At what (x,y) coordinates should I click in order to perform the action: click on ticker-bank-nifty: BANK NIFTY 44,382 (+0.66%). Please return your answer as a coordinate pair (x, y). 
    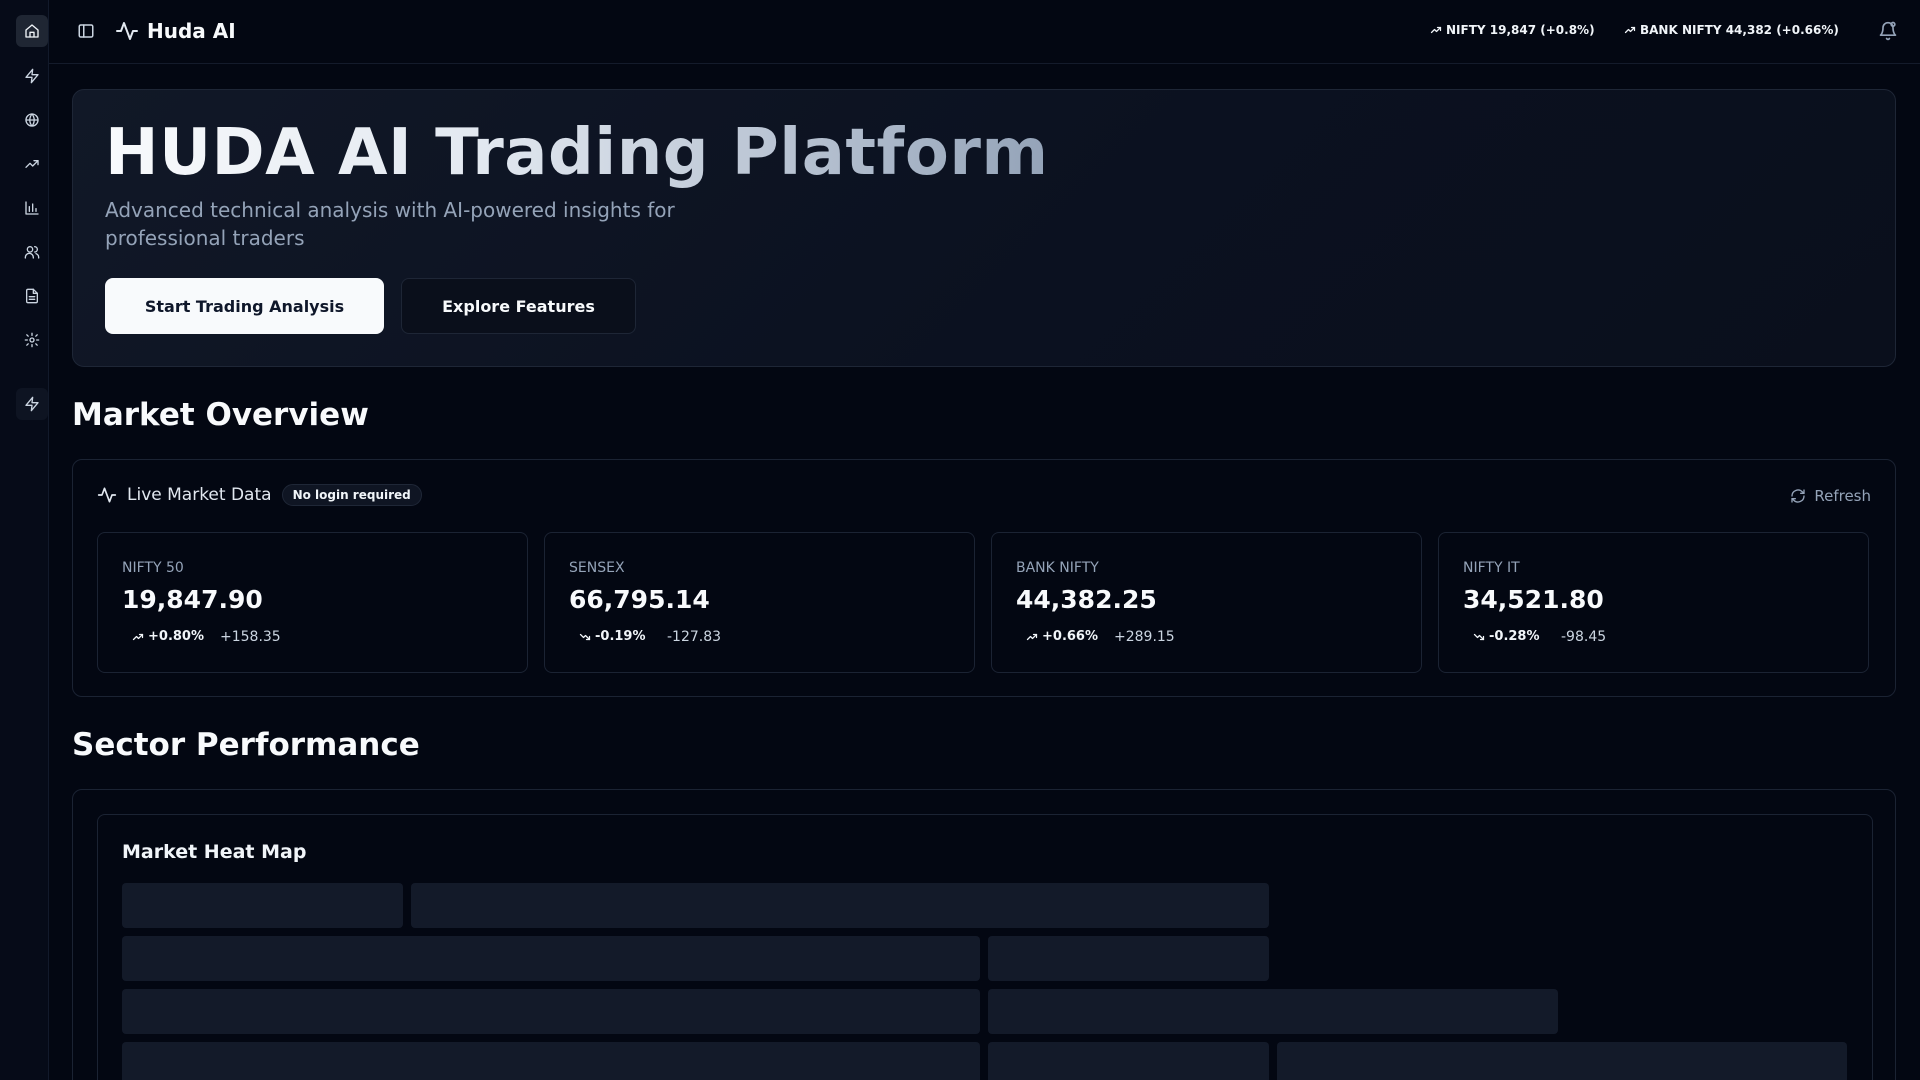
    Looking at the image, I should click on (1731, 30).